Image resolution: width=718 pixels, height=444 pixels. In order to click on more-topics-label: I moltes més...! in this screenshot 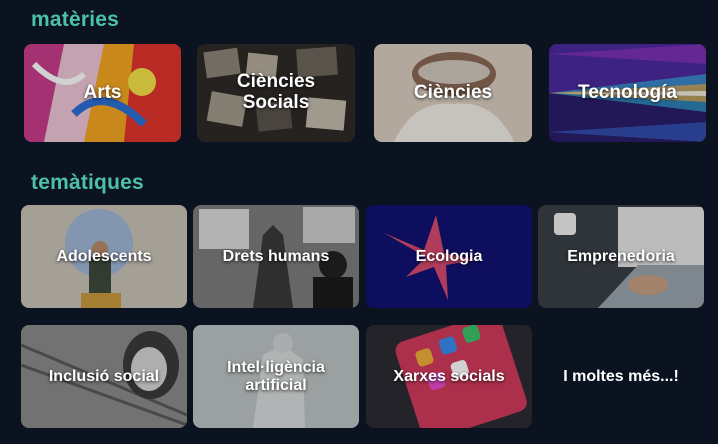, I will do `click(621, 376)`.